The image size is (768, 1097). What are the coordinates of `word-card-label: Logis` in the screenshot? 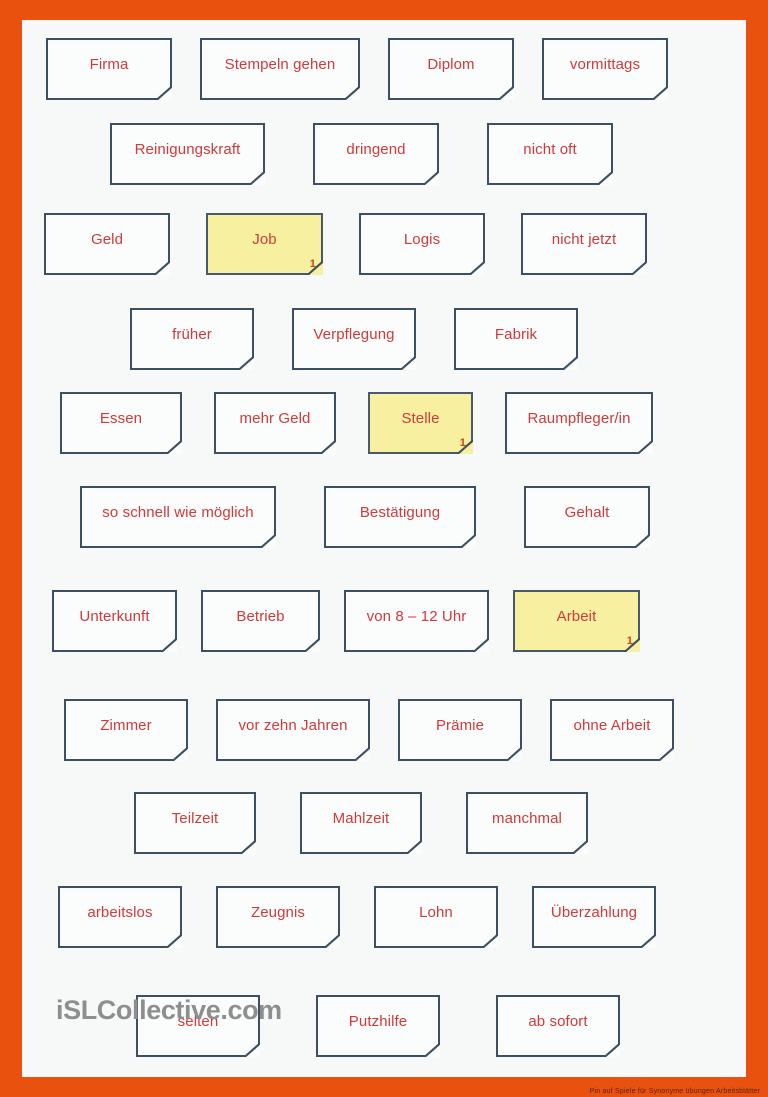 It's located at (422, 239).